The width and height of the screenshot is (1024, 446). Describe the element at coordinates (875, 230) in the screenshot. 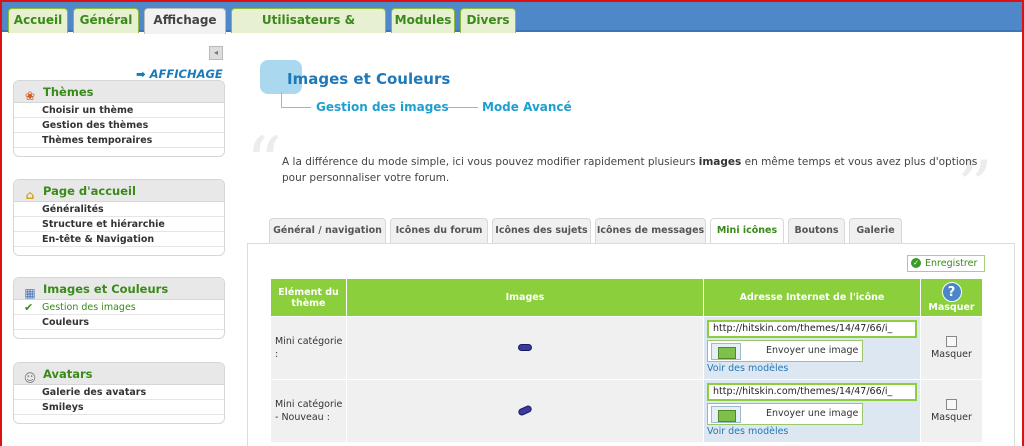

I see `subtab-galerie: Galerie` at that location.